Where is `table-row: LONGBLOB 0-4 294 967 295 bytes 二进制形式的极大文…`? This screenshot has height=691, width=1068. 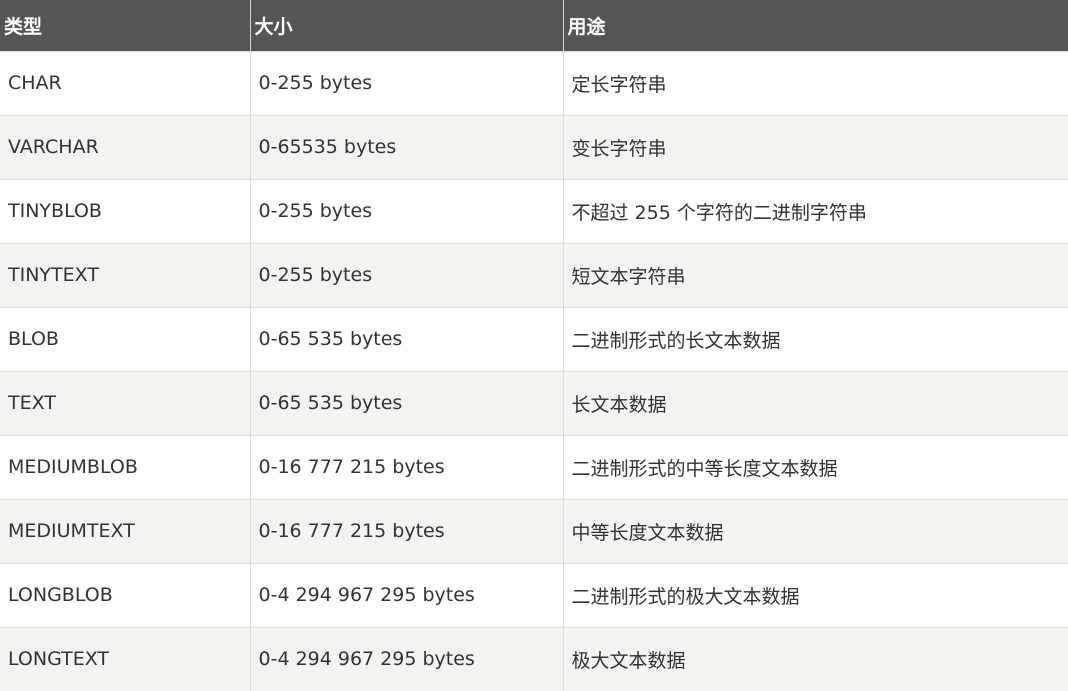
table-row: LONGBLOB 0-4 294 967 295 bytes 二进制形式的极大文… is located at coordinates (534, 594).